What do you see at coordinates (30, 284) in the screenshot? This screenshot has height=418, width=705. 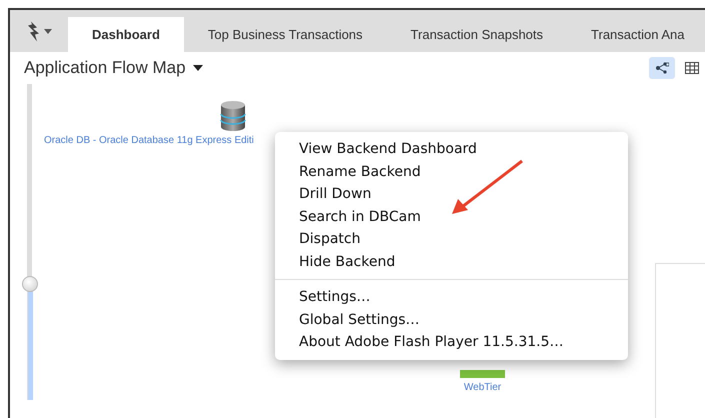 I see `slider-thumb` at bounding box center [30, 284].